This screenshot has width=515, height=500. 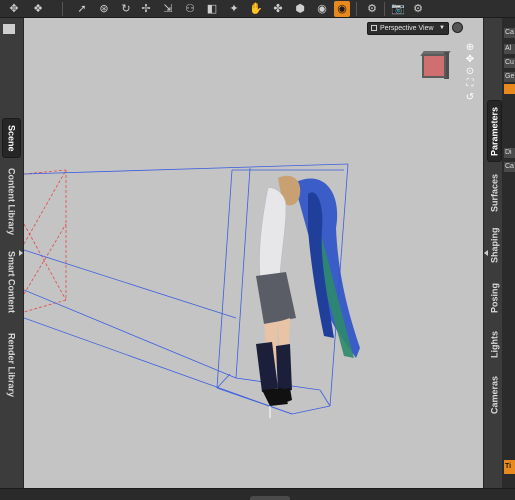 What do you see at coordinates (212, 9) in the screenshot?
I see `surface-selection-tool-icon: ◧` at bounding box center [212, 9].